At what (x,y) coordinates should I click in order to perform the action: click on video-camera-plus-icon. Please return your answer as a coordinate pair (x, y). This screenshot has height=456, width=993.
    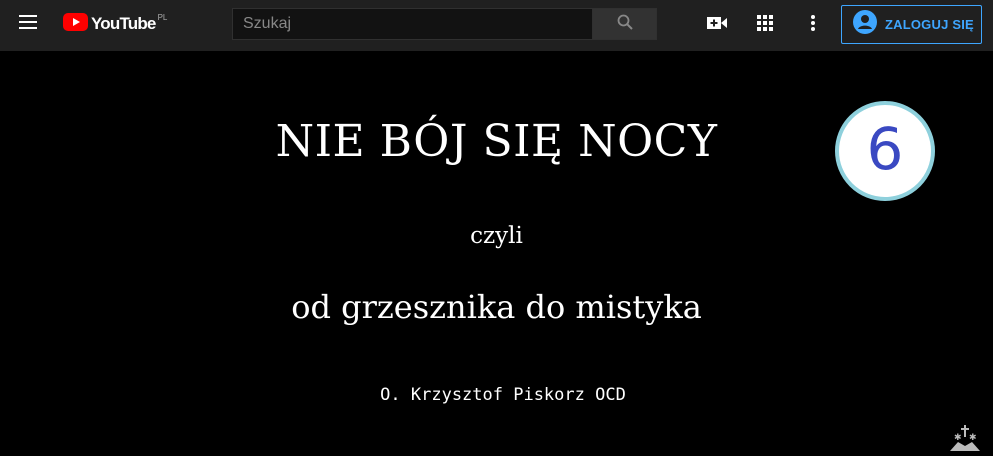
    Looking at the image, I should click on (717, 25).